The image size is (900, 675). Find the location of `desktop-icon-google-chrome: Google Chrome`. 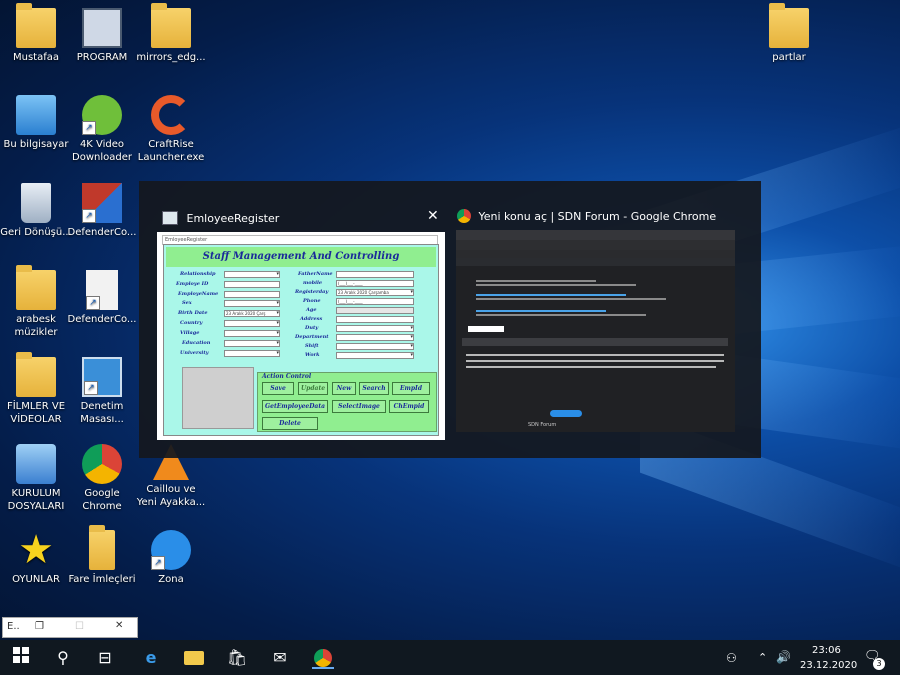

desktop-icon-google-chrome: Google Chrome is located at coordinates (102, 478).